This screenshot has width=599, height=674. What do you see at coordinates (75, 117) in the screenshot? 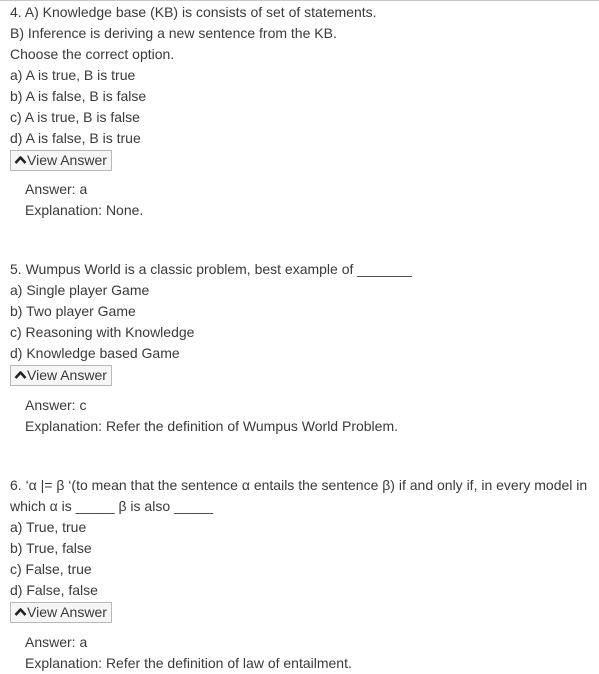
I see `option-c: c) A is true, B is false` at bounding box center [75, 117].